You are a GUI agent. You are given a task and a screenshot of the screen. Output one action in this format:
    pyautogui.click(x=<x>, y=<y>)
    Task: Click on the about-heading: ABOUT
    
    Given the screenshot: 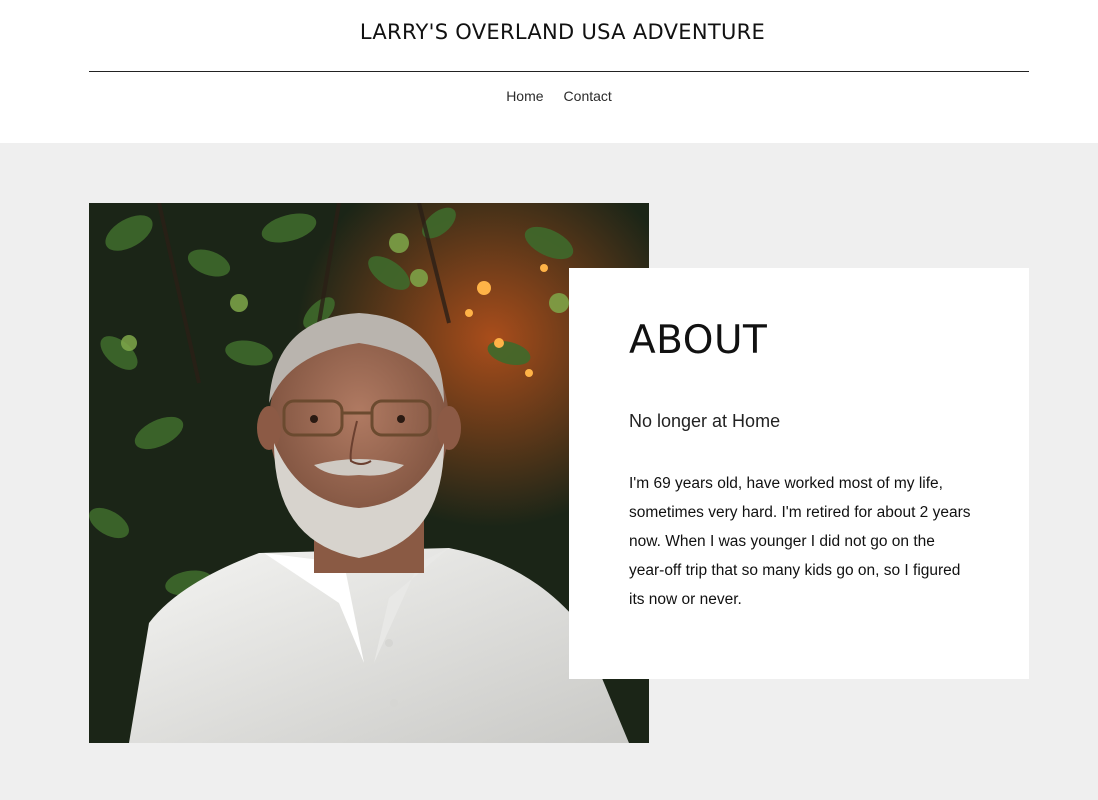 What is the action you would take?
    pyautogui.click(x=698, y=340)
    